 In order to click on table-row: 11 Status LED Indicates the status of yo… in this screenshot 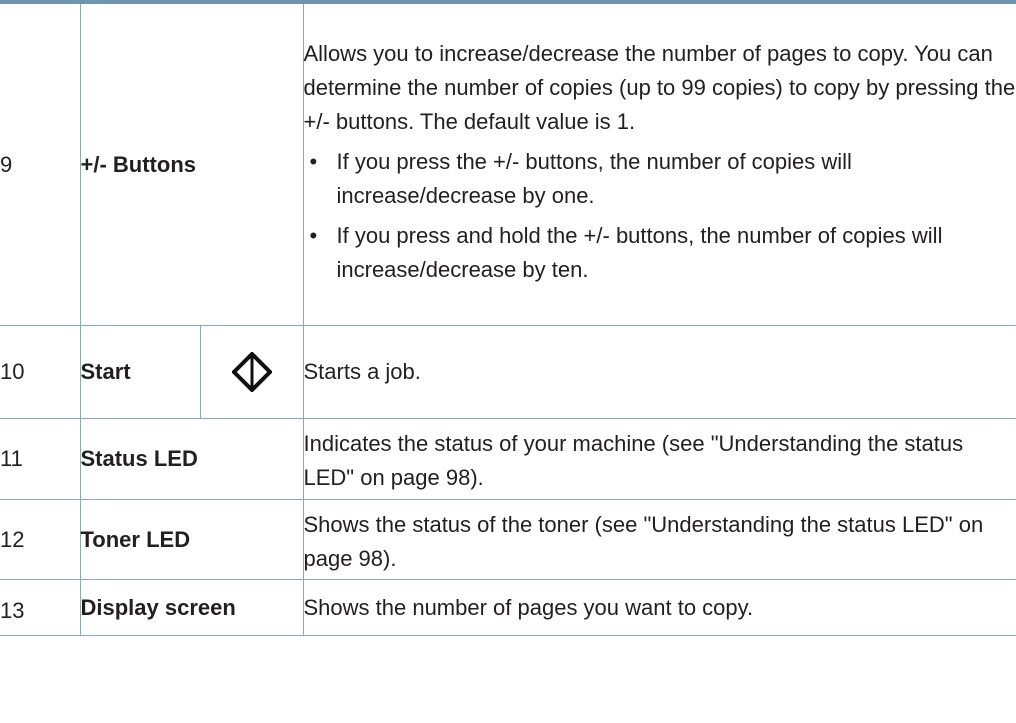, I will do `click(508, 459)`.